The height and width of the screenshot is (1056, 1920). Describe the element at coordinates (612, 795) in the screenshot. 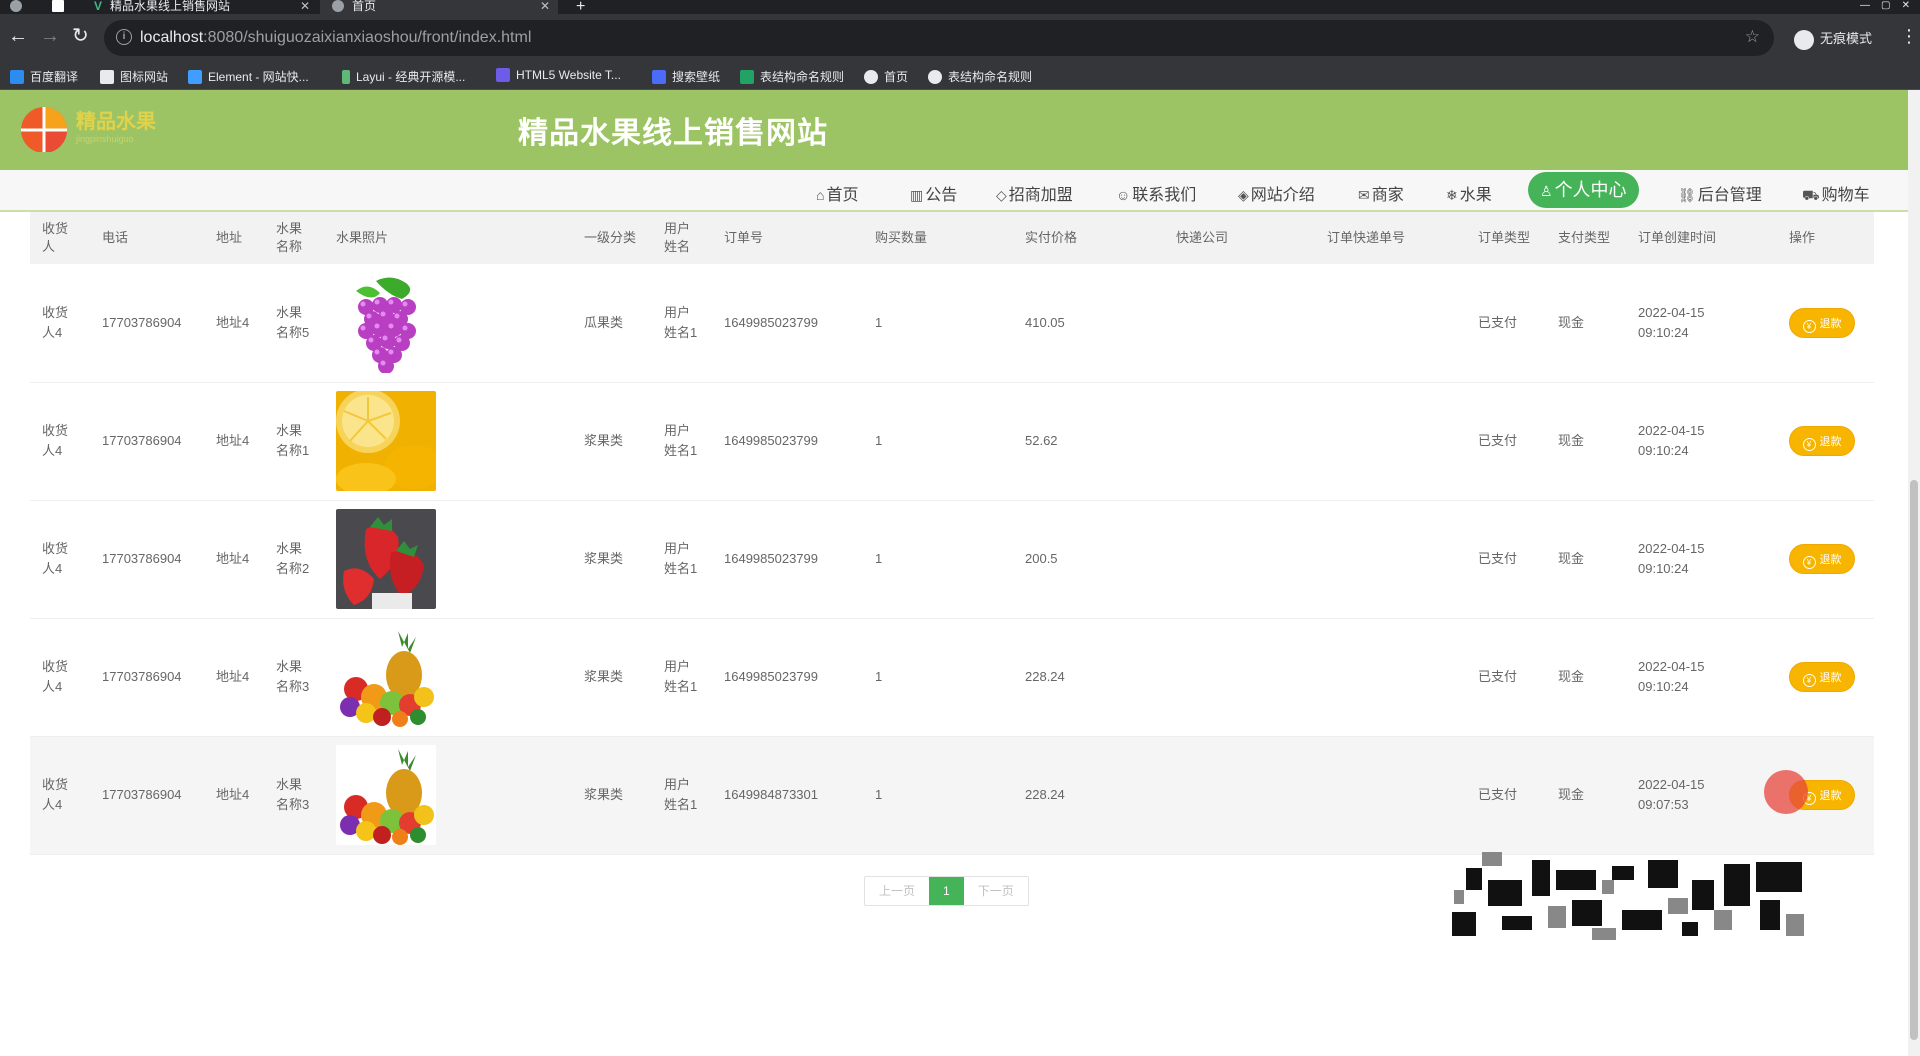

I see `cell-category: 浆果类` at that location.